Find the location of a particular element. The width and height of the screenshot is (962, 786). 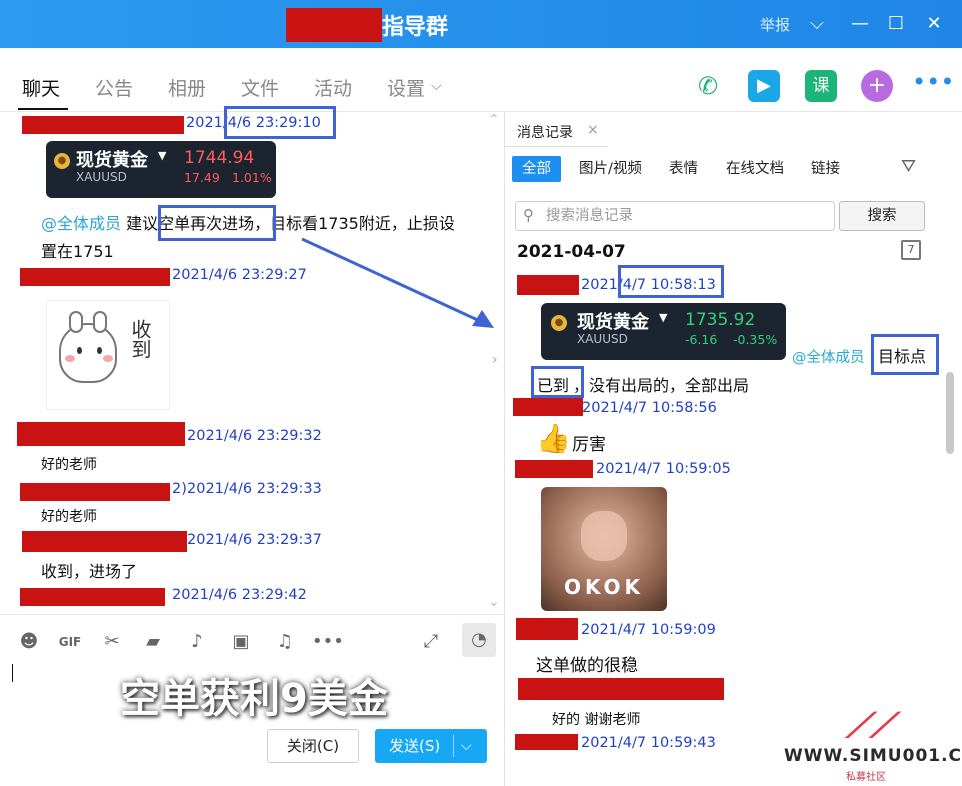

history-search-input: 搜索消息记录 is located at coordinates (675, 216).